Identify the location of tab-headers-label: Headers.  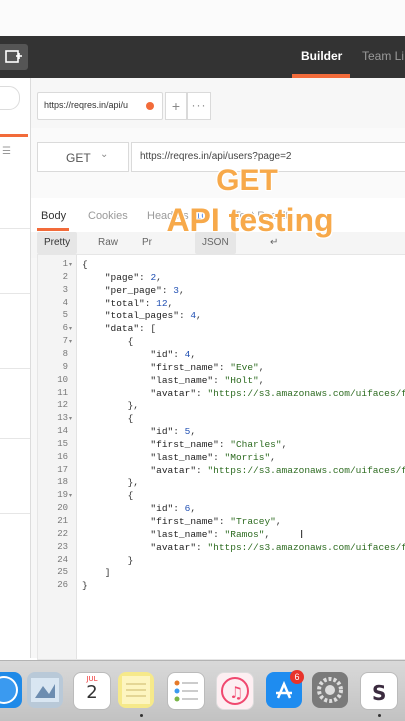
(168, 216).